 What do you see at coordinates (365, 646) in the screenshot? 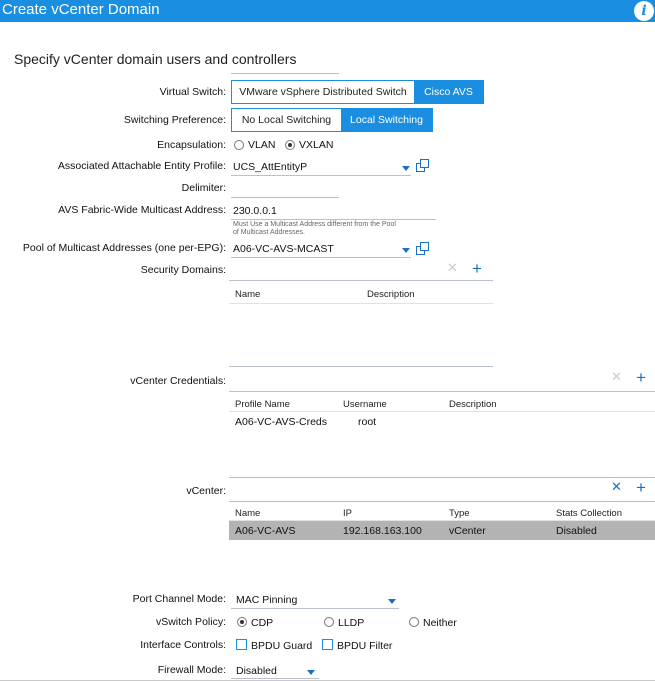
I see `bpdu-filter-label: BPDU Filter` at bounding box center [365, 646].